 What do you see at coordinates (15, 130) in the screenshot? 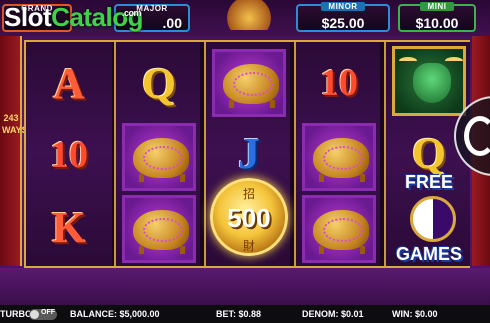
I see `ways-label: WAYS` at bounding box center [15, 130].